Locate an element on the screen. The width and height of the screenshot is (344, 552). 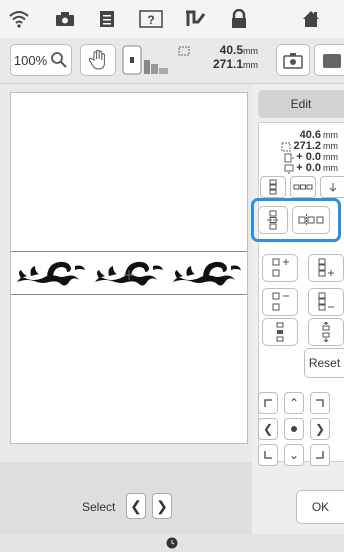
corner-down-right-icon is located at coordinates (320, 455).